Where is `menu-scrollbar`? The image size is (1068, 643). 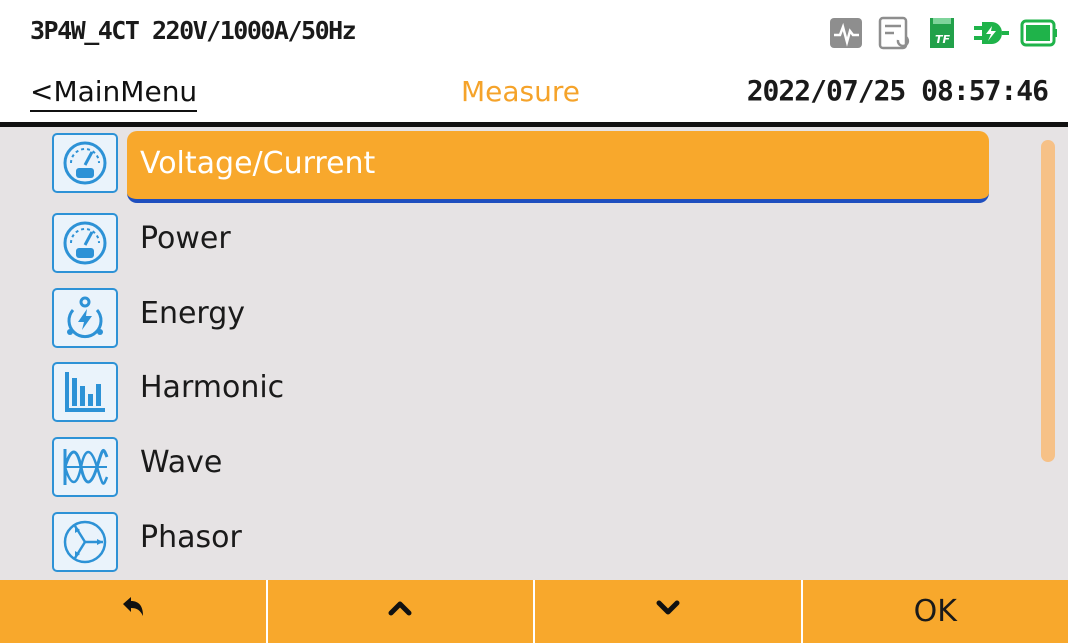
menu-scrollbar is located at coordinates (1048, 301).